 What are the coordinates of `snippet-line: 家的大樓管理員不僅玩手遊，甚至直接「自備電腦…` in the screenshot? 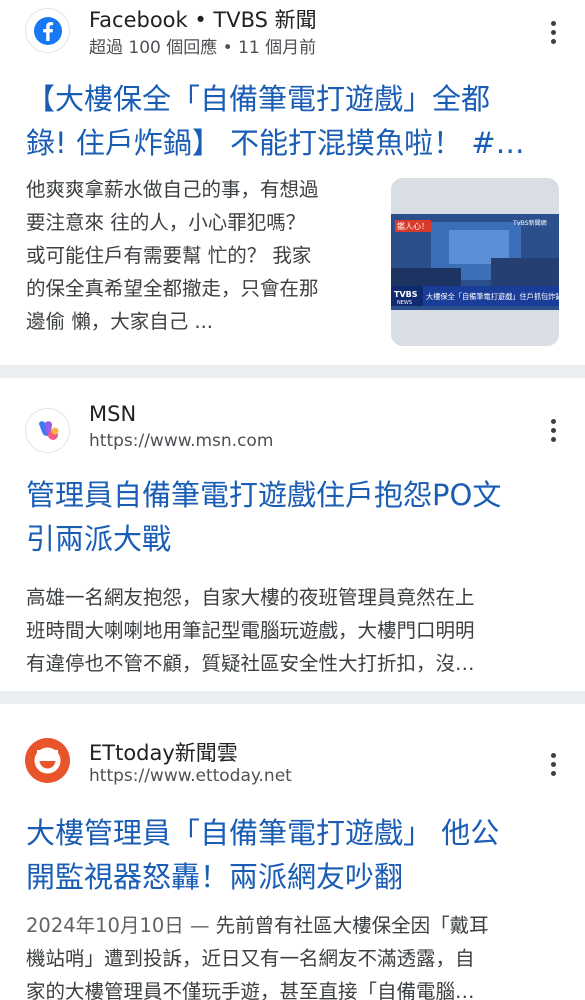 It's located at (250, 990).